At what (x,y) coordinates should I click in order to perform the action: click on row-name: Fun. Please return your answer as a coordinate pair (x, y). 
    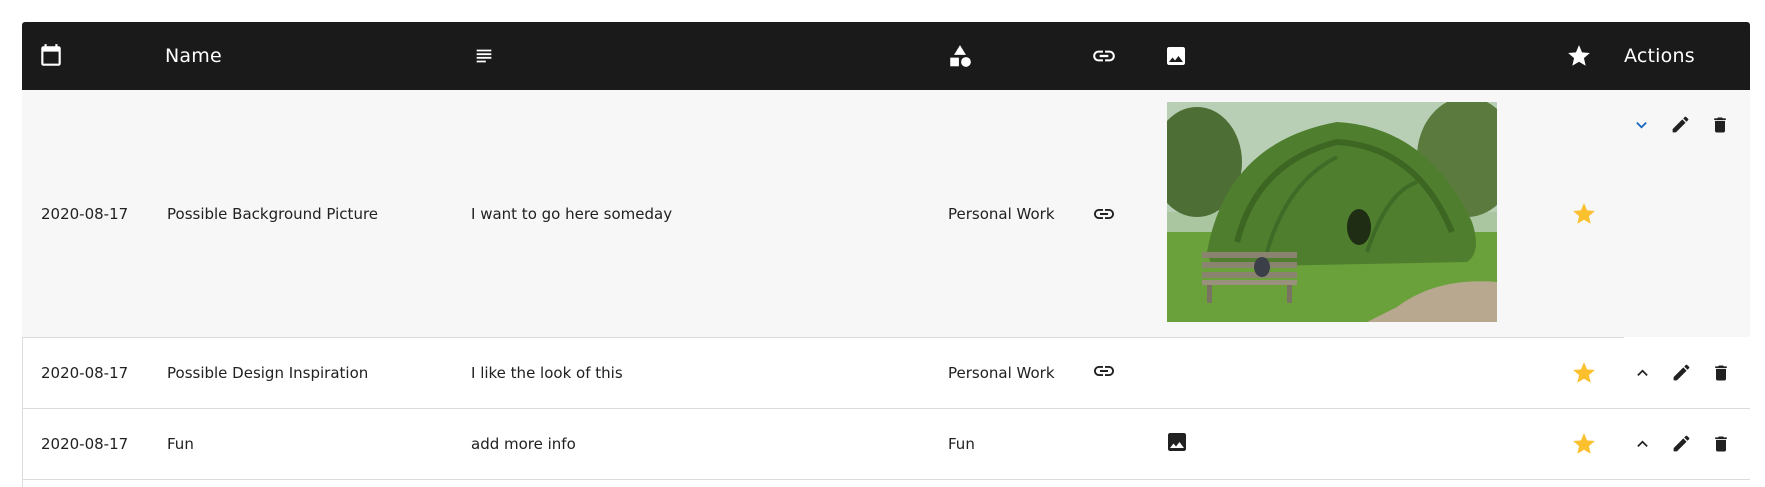
    Looking at the image, I should click on (180, 444).